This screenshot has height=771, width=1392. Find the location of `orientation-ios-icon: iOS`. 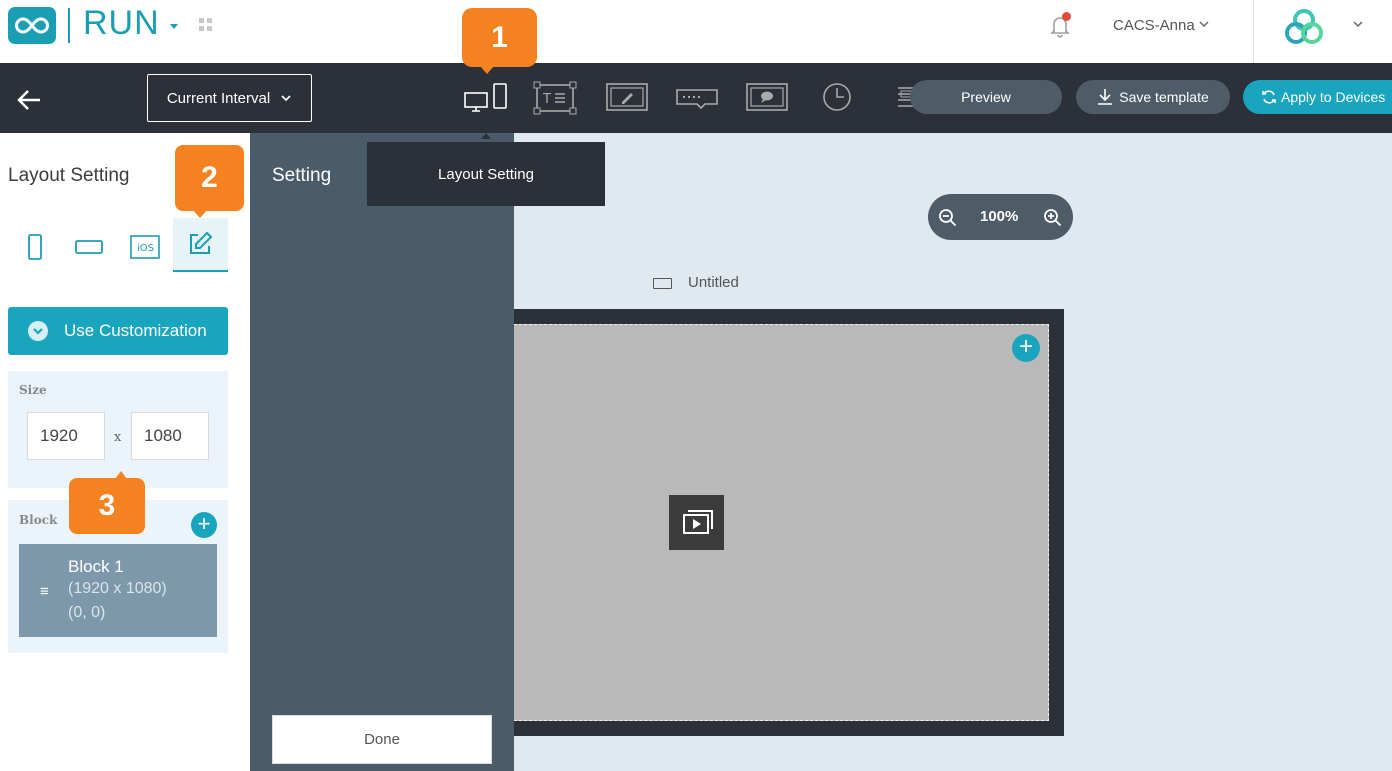

orientation-ios-icon: iOS is located at coordinates (145, 247).